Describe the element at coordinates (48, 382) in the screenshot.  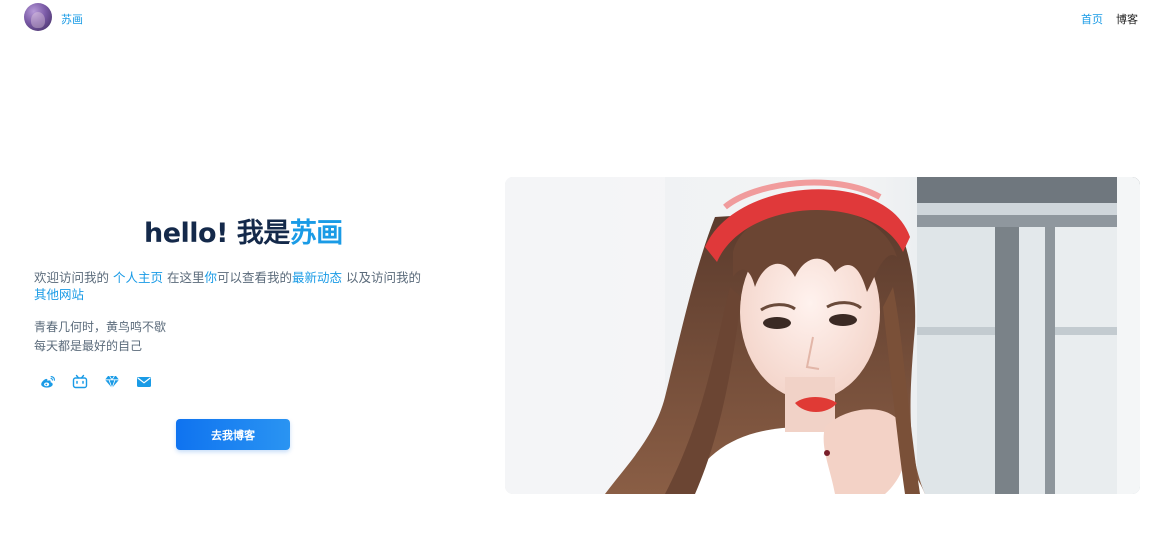
I see `weibo-icon` at that location.